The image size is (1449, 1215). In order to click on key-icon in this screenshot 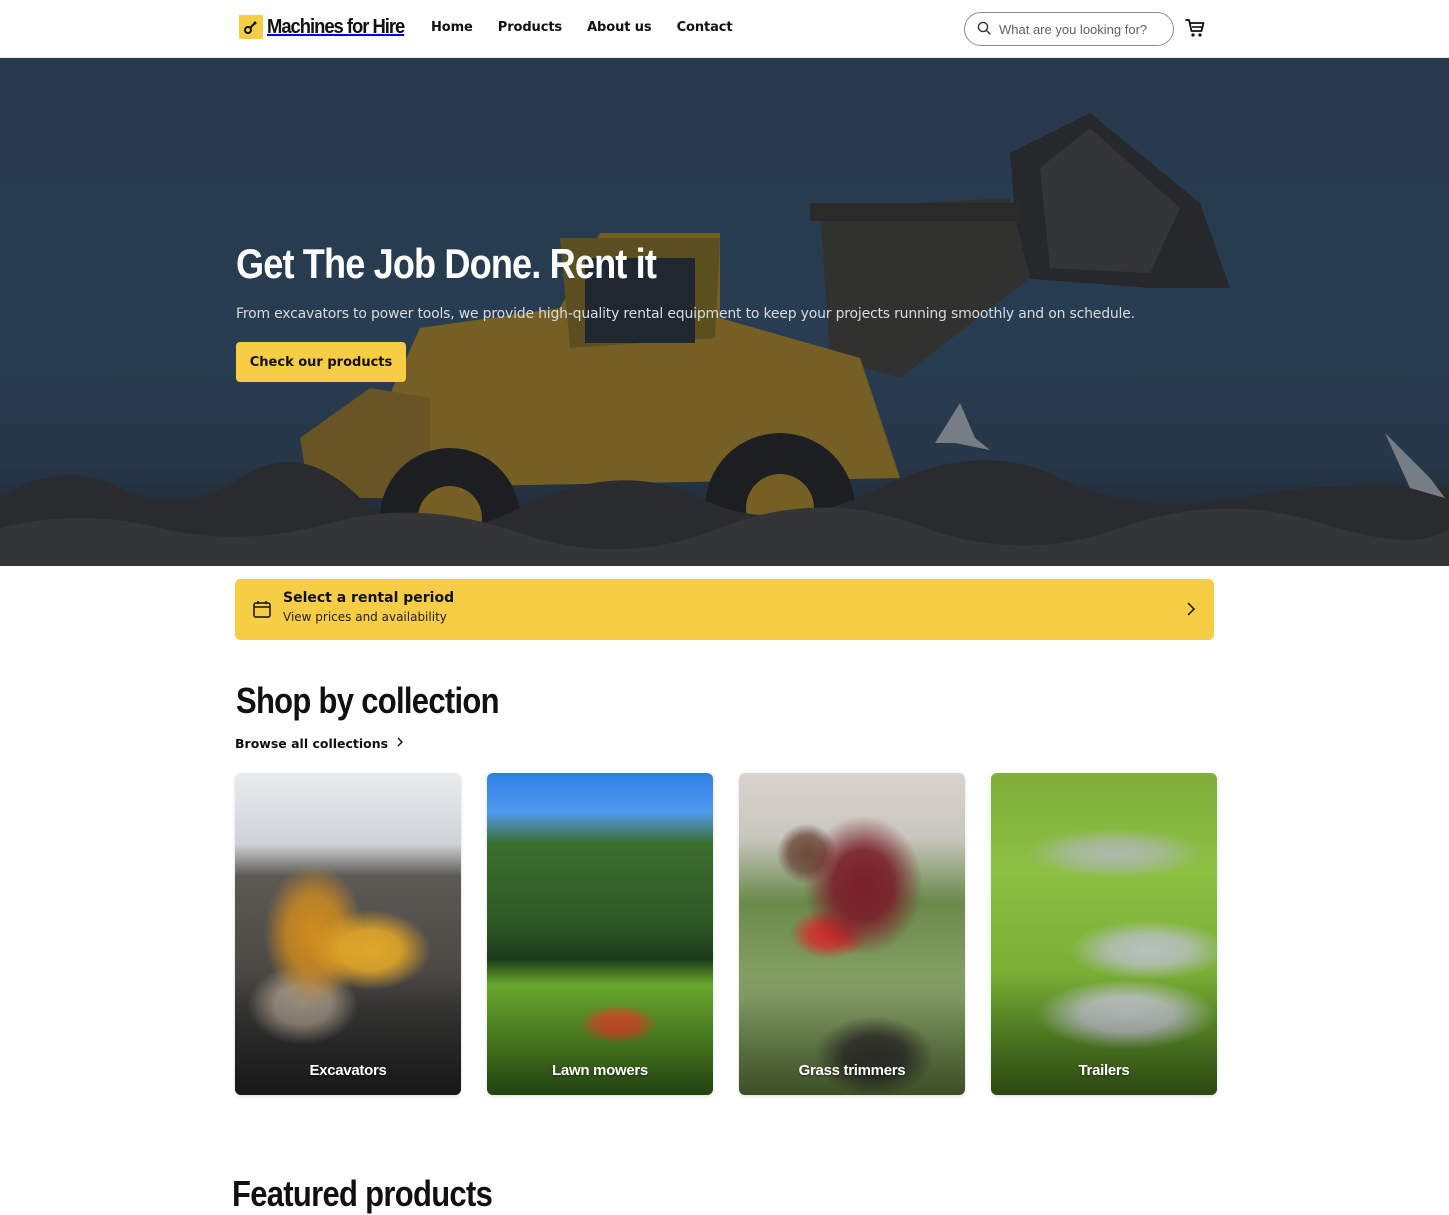, I will do `click(251, 27)`.